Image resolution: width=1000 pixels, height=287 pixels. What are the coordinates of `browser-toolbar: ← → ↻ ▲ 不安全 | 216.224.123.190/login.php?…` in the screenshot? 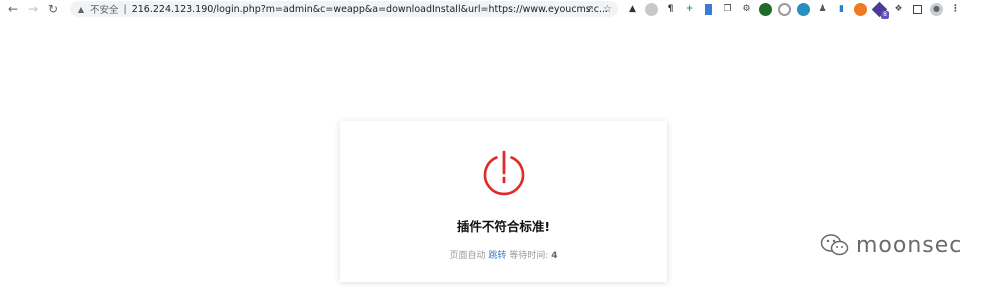 It's located at (500, 9).